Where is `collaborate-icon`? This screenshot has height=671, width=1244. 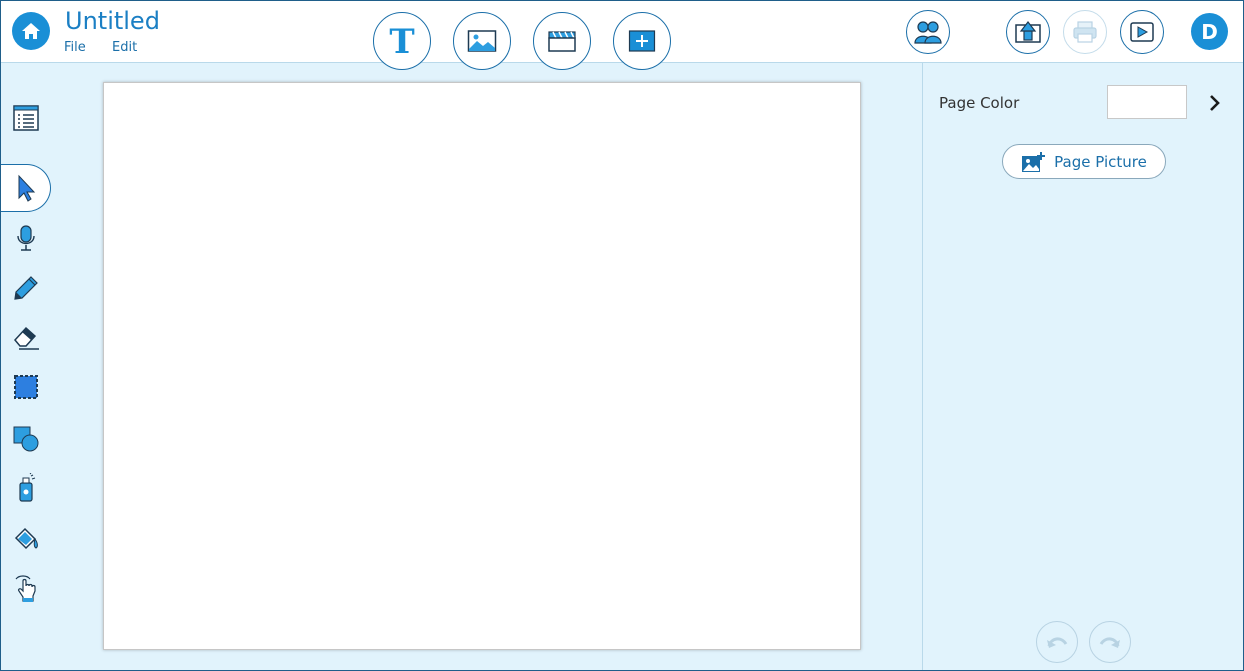 collaborate-icon is located at coordinates (928, 32).